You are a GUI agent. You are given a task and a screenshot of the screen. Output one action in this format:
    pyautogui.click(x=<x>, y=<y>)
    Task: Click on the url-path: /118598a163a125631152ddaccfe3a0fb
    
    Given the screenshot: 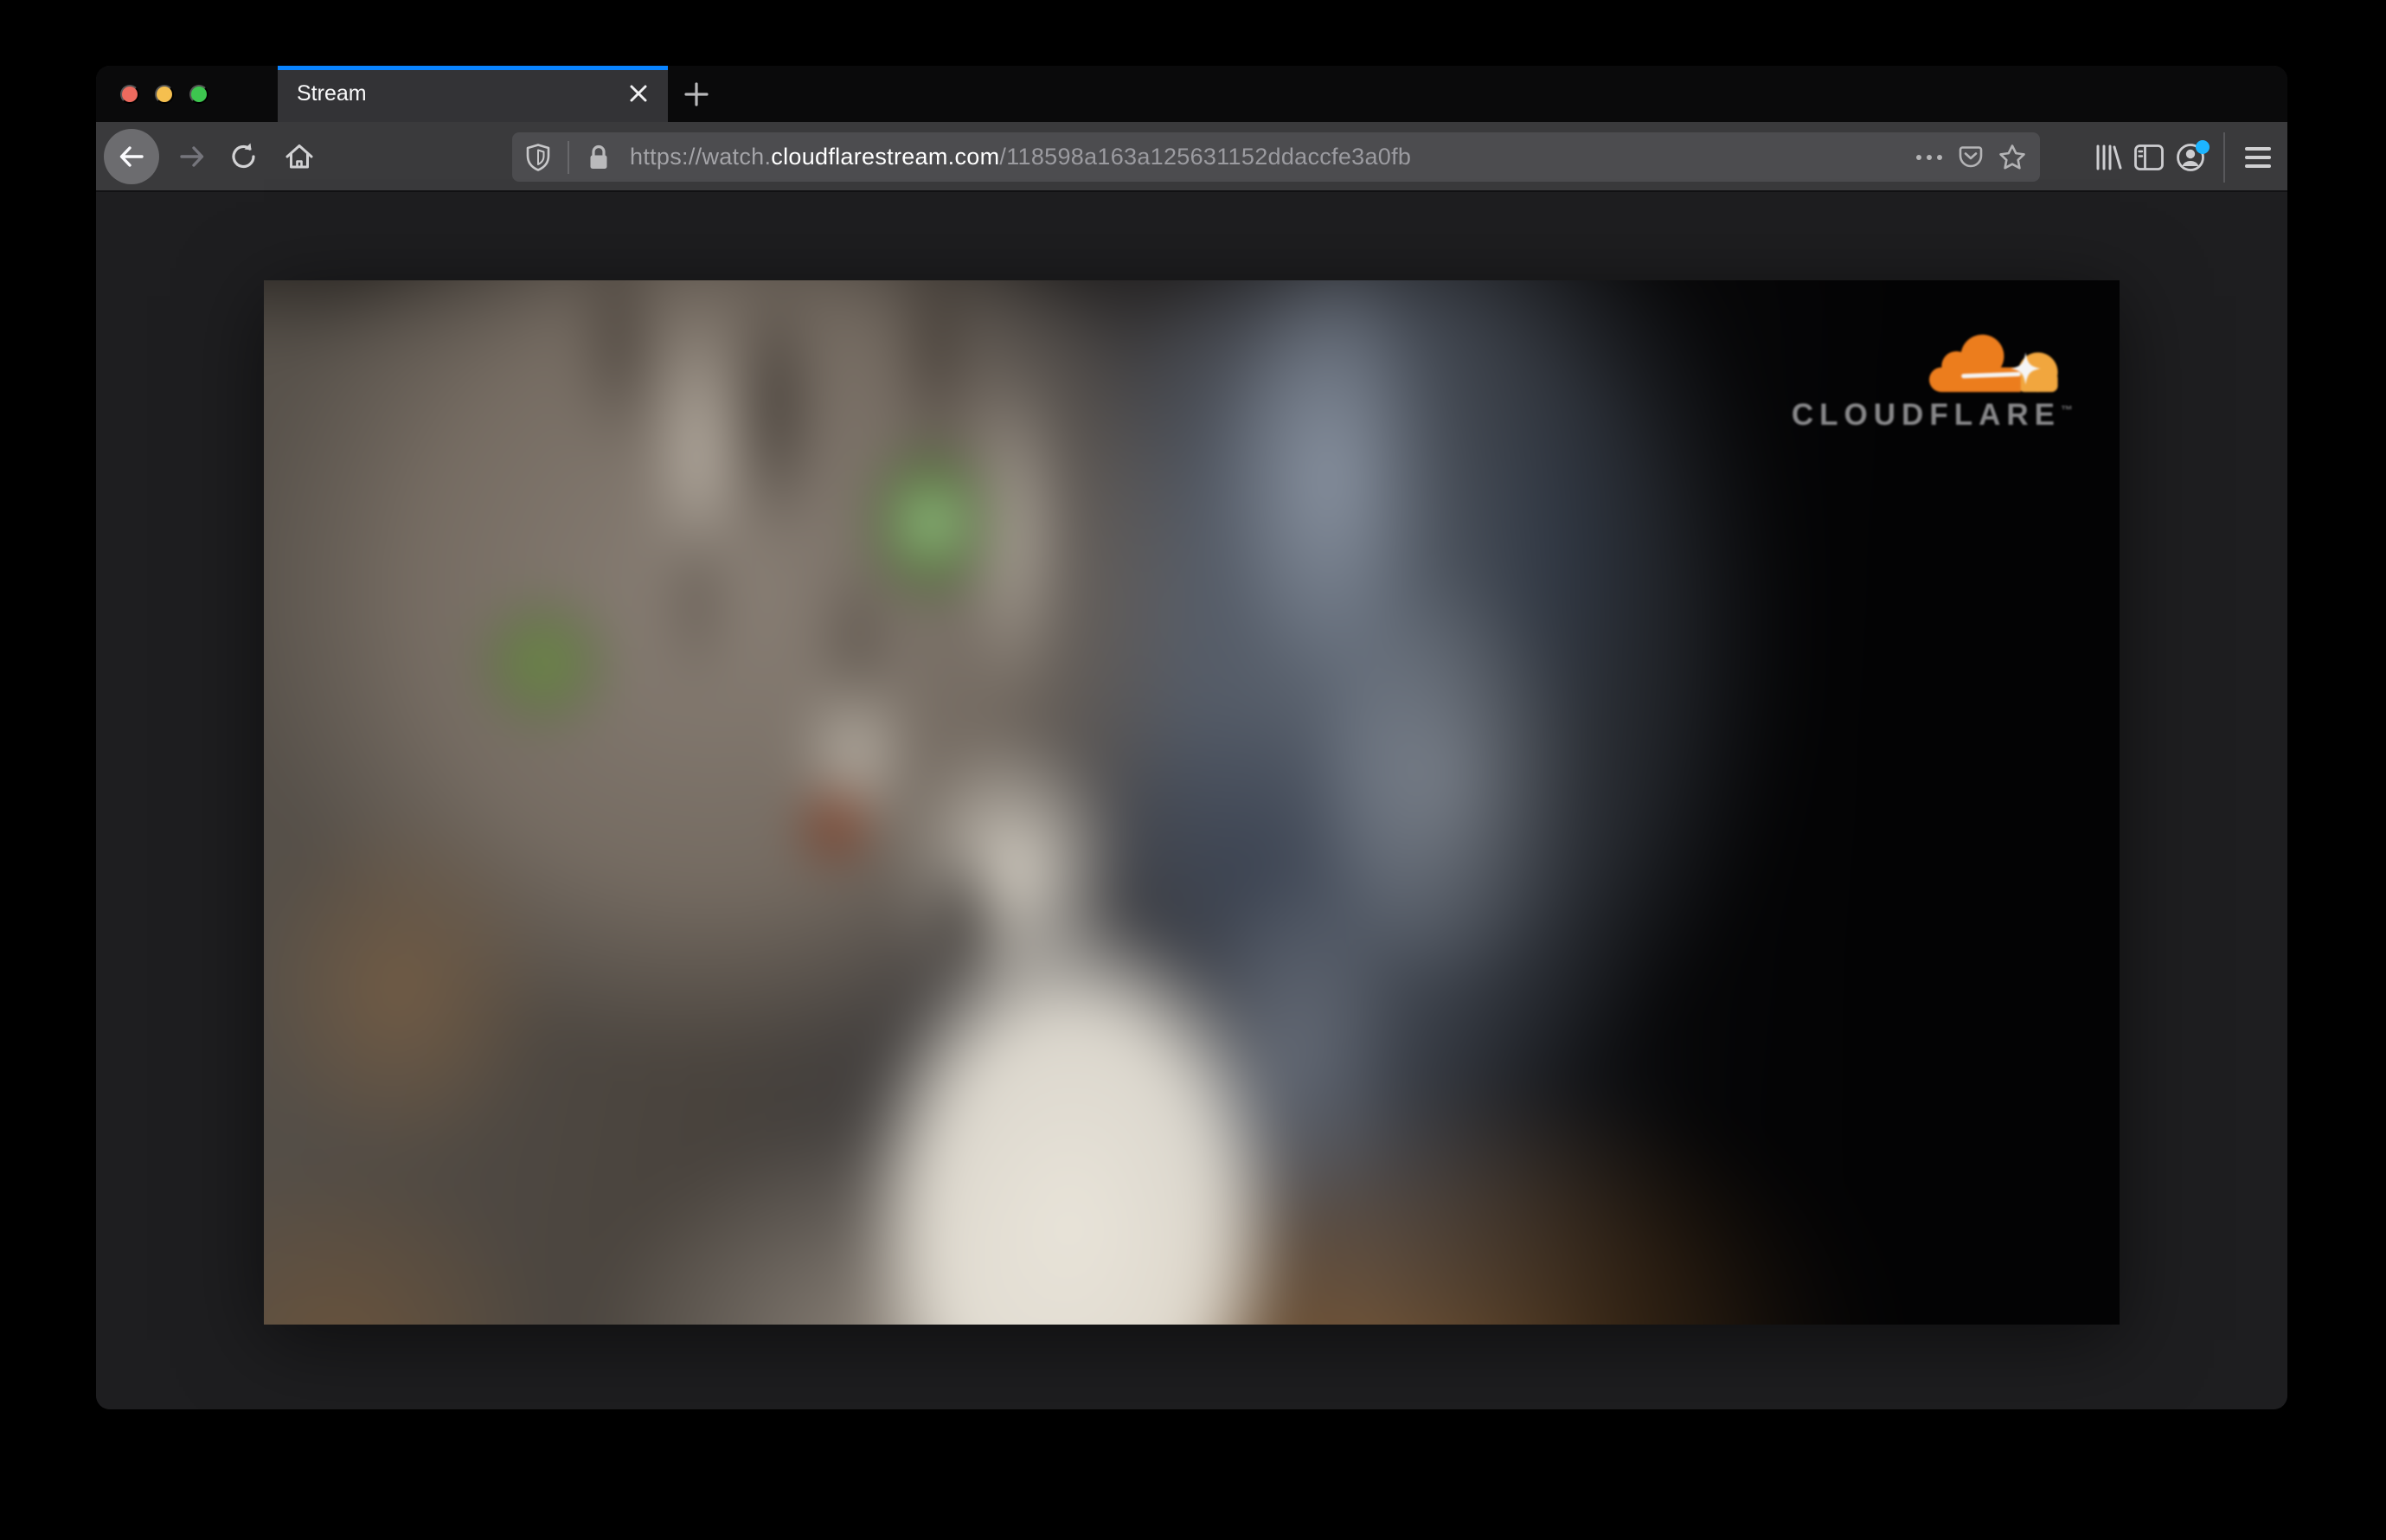 What is the action you would take?
    pyautogui.click(x=1205, y=157)
    